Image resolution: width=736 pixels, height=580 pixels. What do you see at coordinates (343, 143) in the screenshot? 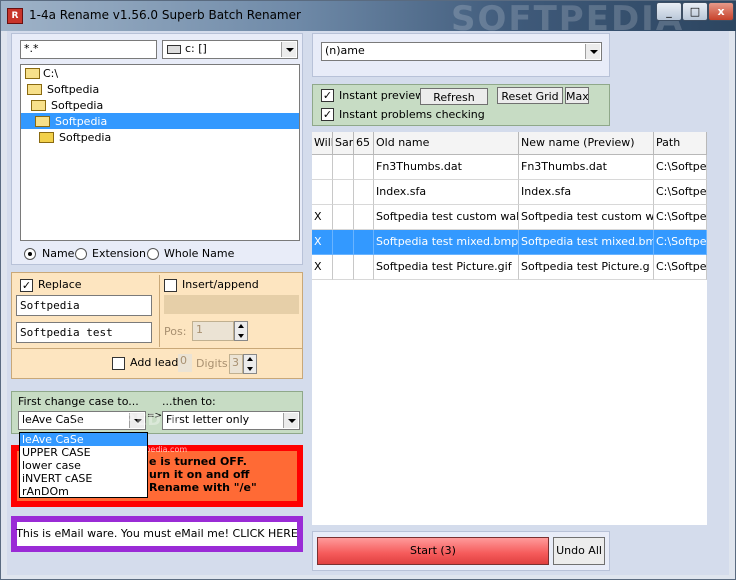
I see `col-sar: Sar` at bounding box center [343, 143].